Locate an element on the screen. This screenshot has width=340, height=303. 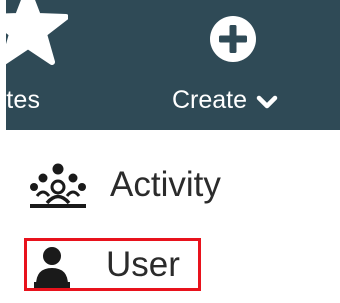
create-label: Create is located at coordinates (210, 100).